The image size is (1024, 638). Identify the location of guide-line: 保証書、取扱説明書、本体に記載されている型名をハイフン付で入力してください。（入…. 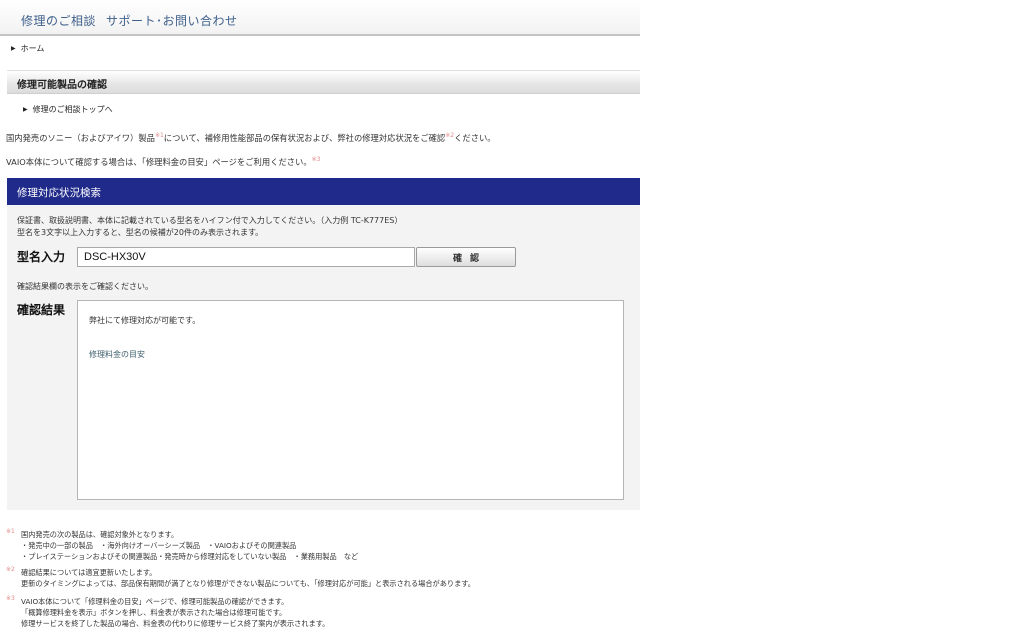
(210, 220).